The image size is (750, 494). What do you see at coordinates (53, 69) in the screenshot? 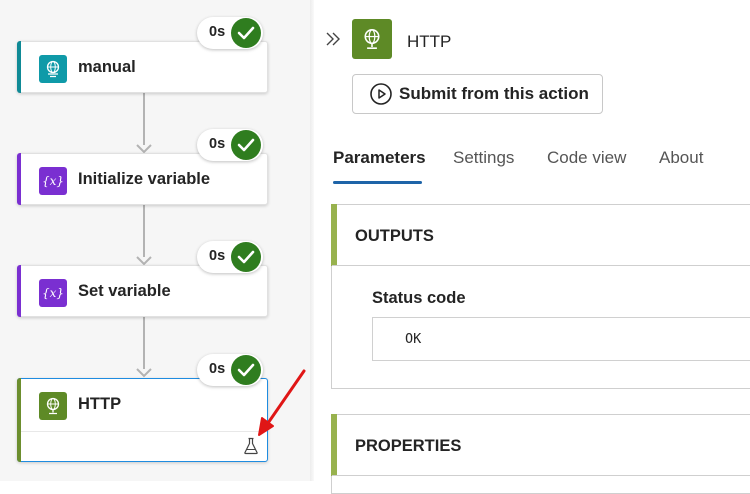
I see `globe-request-icon` at bounding box center [53, 69].